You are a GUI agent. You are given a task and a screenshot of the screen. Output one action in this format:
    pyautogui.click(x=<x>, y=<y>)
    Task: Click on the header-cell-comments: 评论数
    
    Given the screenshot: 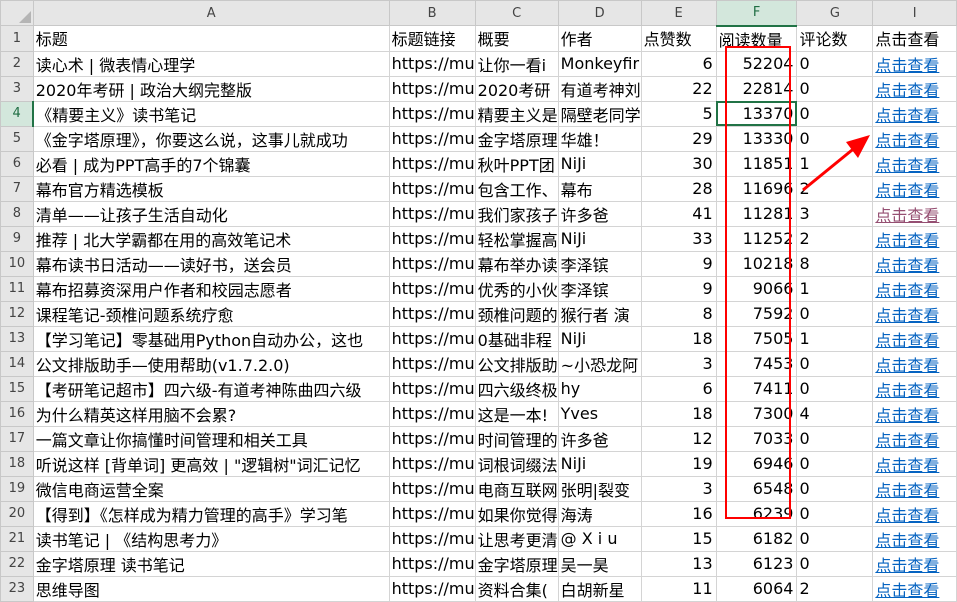 What is the action you would take?
    pyautogui.click(x=835, y=38)
    